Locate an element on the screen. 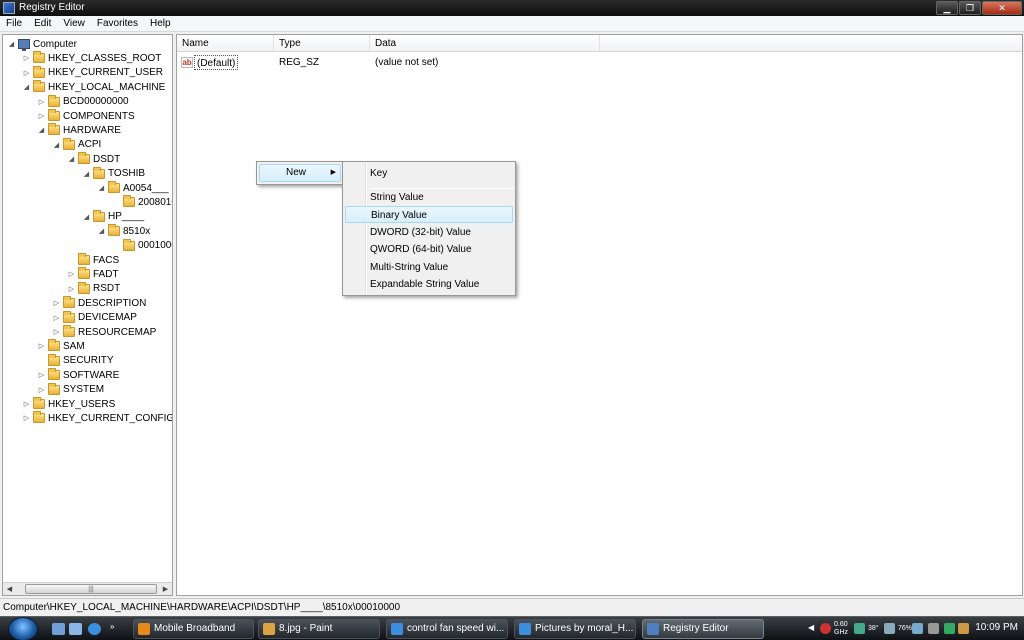 This screenshot has height=640, width=1024. column-type-header: Type is located at coordinates (322, 43).